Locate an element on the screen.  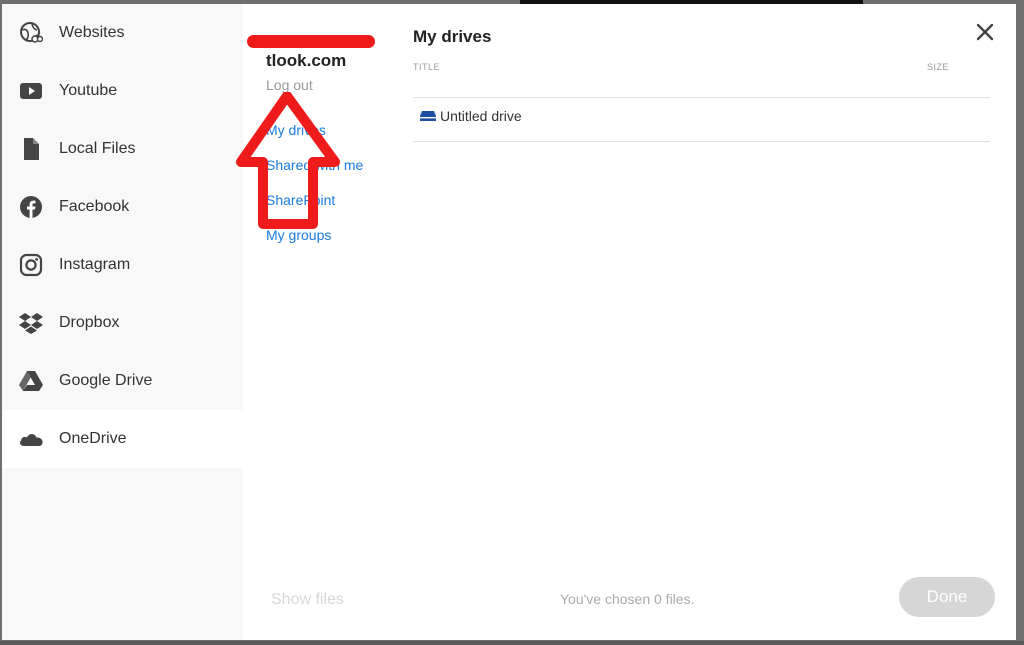
column-header-title: TITLE is located at coordinates (426, 67).